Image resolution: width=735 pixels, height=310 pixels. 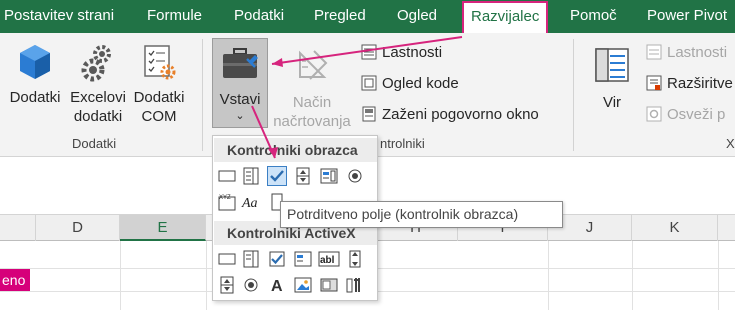 What do you see at coordinates (367, 50) in the screenshot?
I see `arrow-tab-to-vstavi` at bounding box center [367, 50].